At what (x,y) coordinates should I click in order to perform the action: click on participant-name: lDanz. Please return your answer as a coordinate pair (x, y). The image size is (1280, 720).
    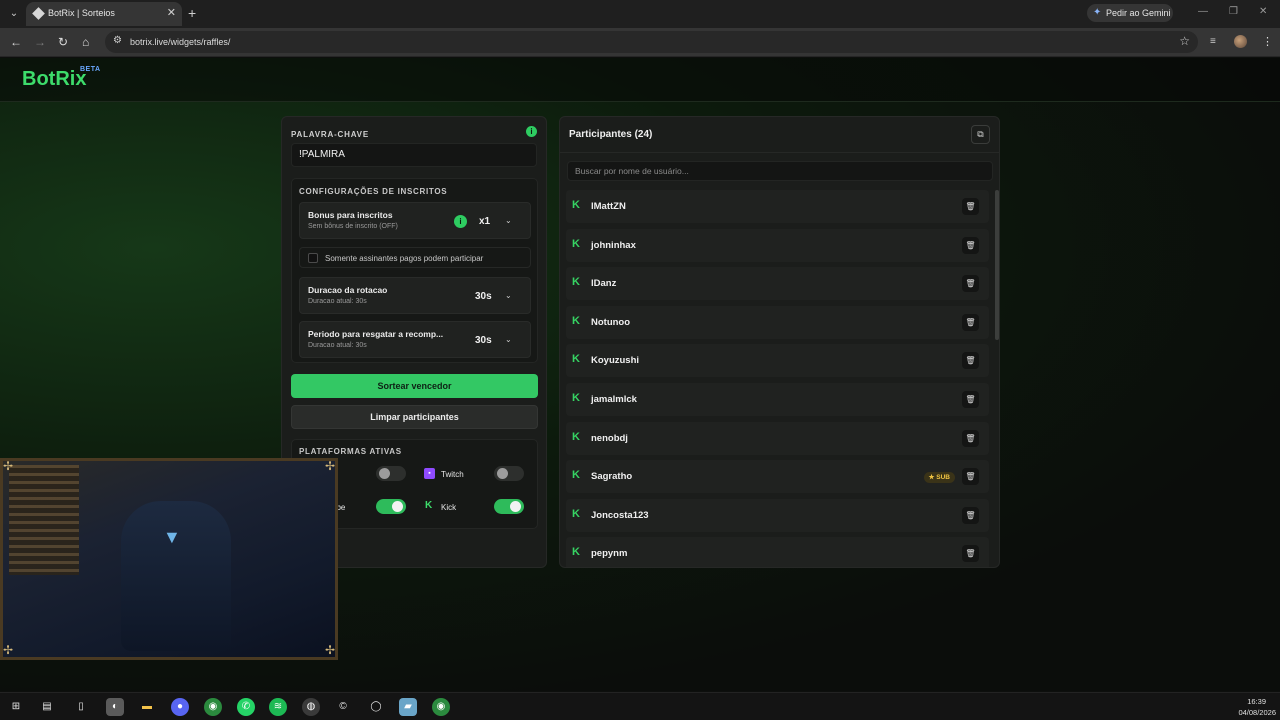
    Looking at the image, I should click on (604, 284).